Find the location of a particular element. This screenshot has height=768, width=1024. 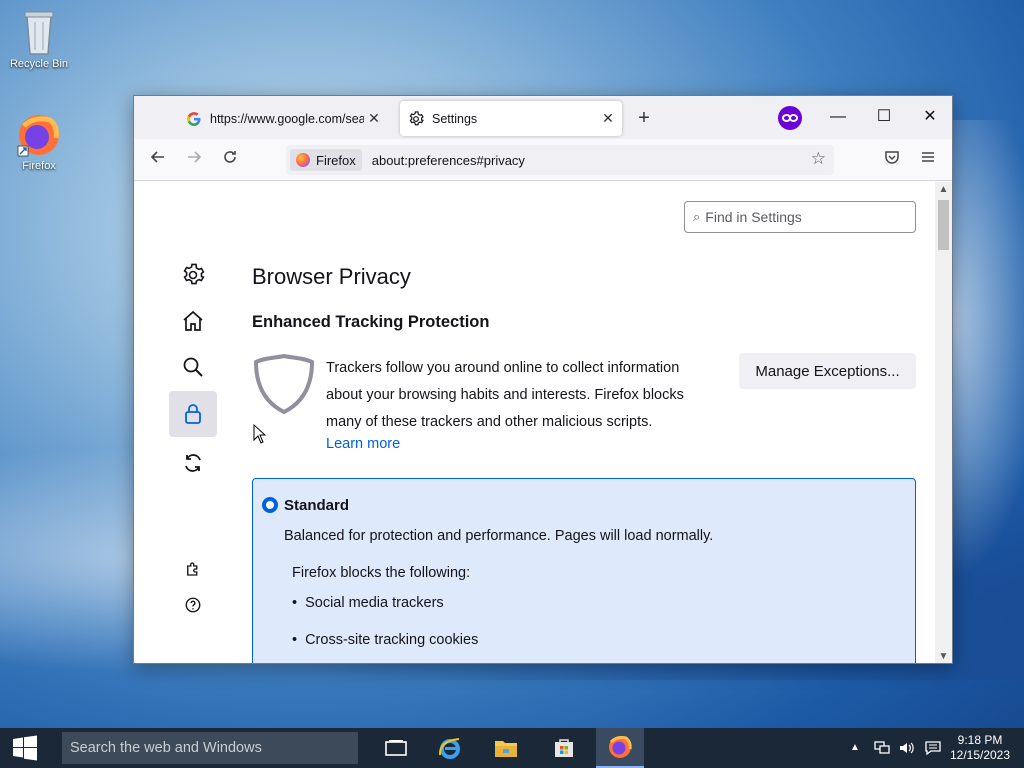

category-support is located at coordinates (193, 605).